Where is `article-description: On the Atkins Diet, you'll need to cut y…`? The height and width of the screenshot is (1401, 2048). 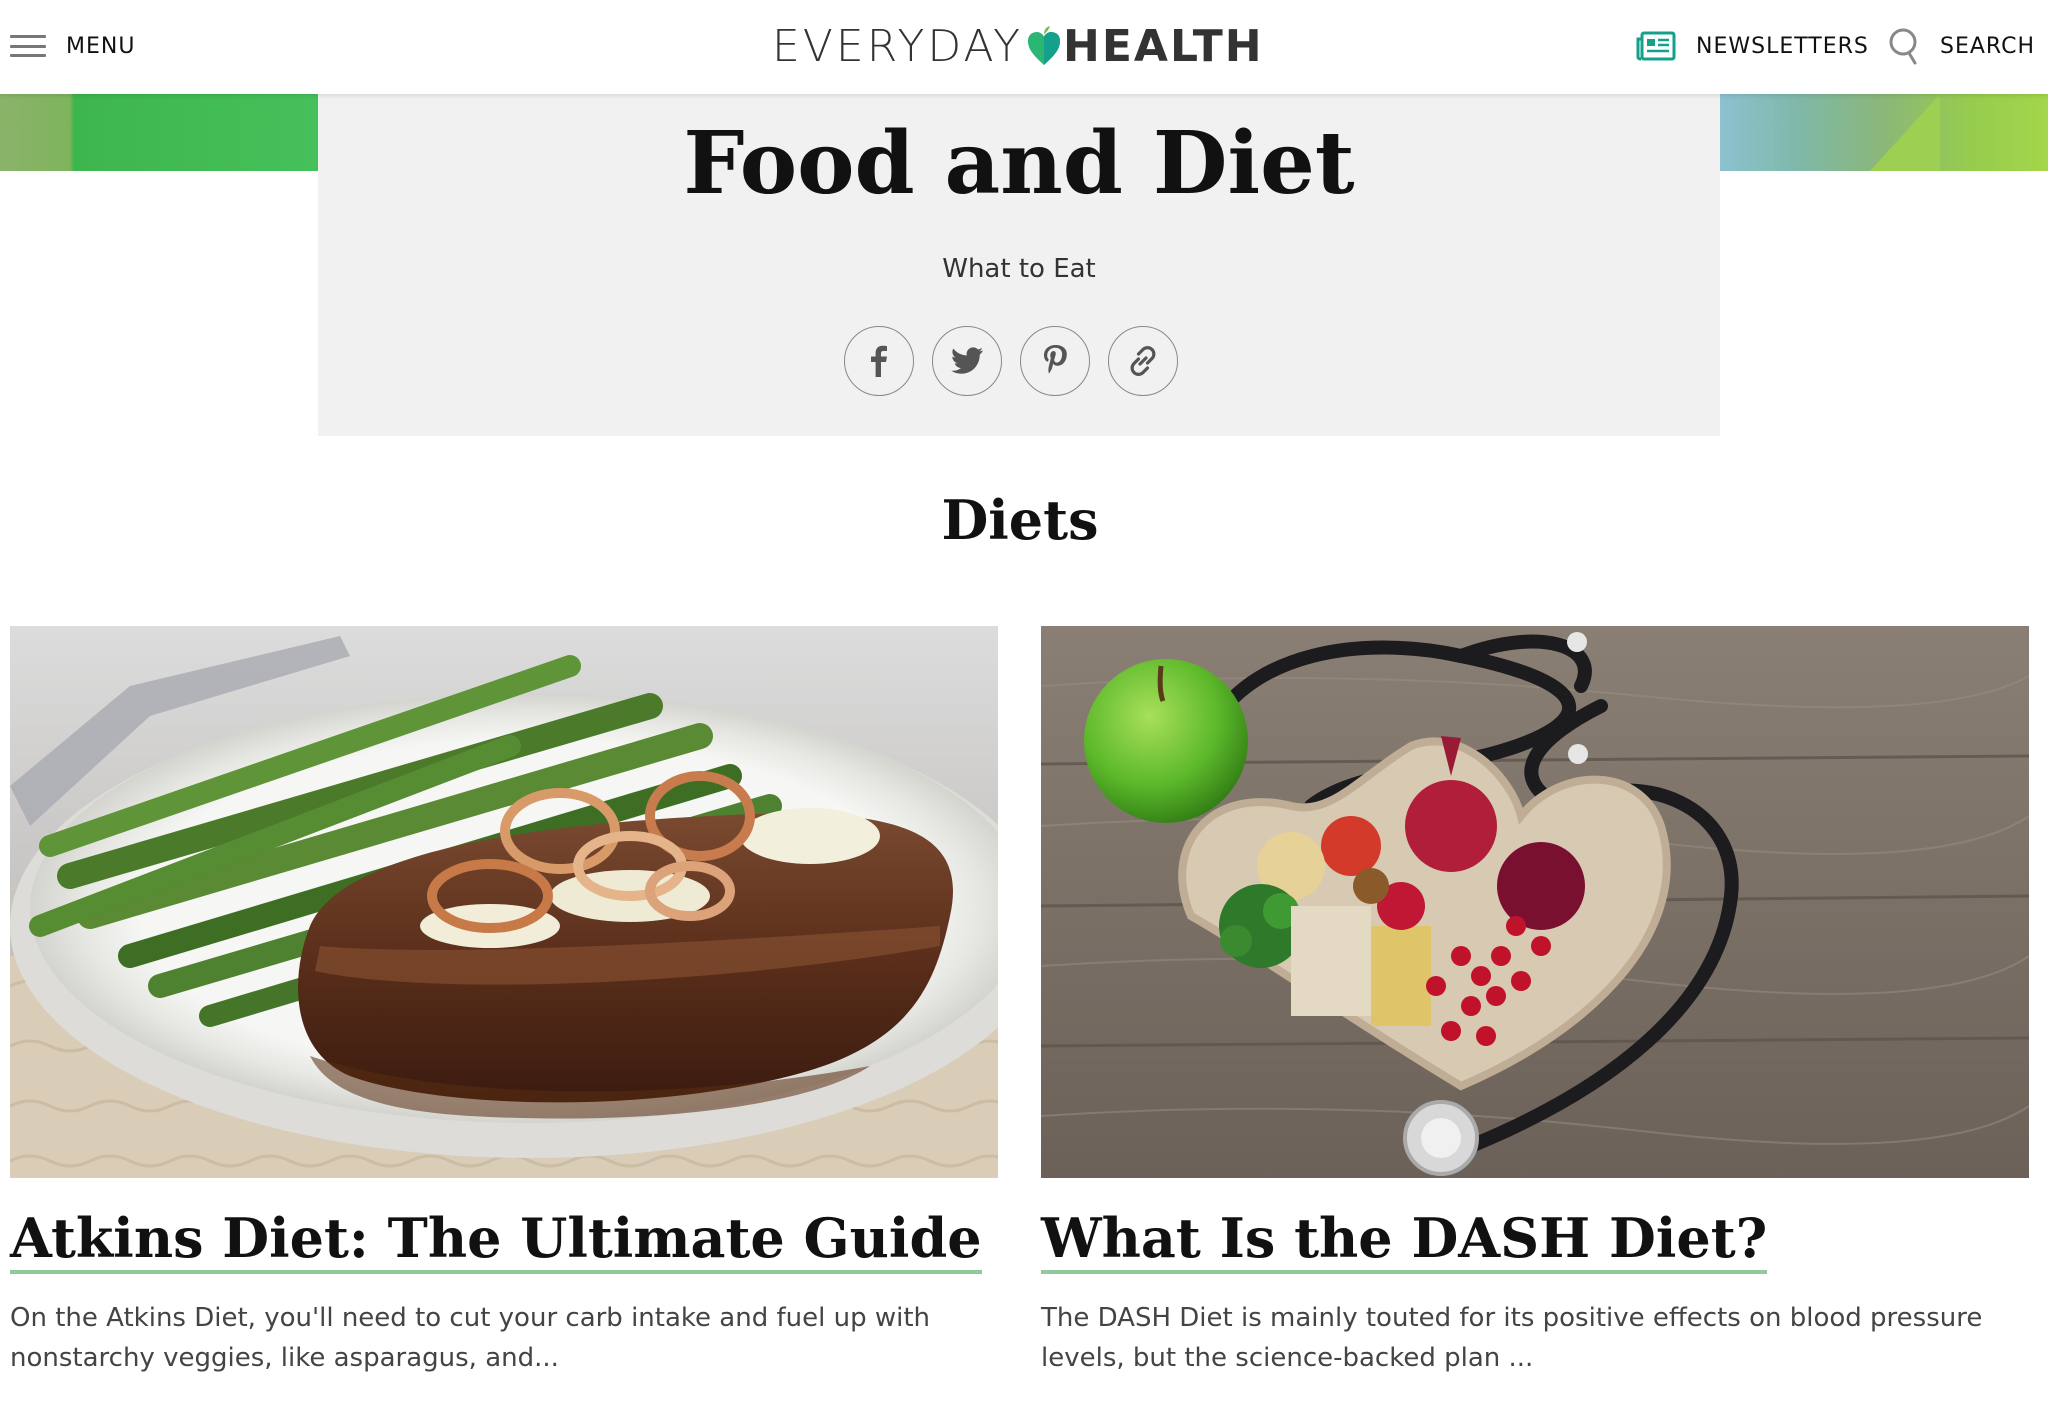 article-description: On the Atkins Diet, you'll need to cut y… is located at coordinates (470, 1338).